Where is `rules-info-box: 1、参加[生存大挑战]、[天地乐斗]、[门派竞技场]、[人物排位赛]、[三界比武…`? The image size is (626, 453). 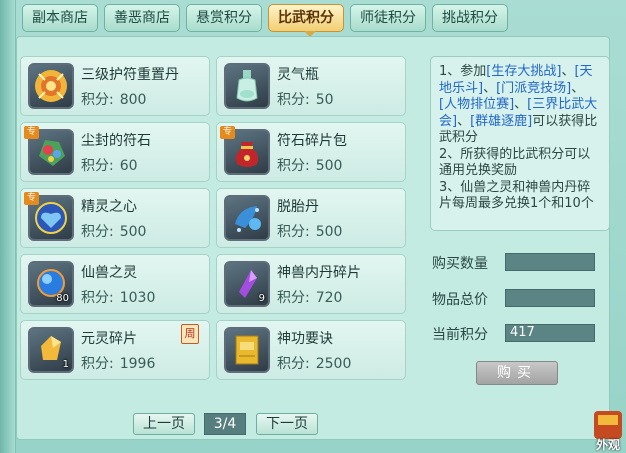
rules-info-box: 1、参加[生存大挑战]、[天地乐斗]、[门派竞技场]、[人物排位赛]、[三界比武… is located at coordinates (520, 143).